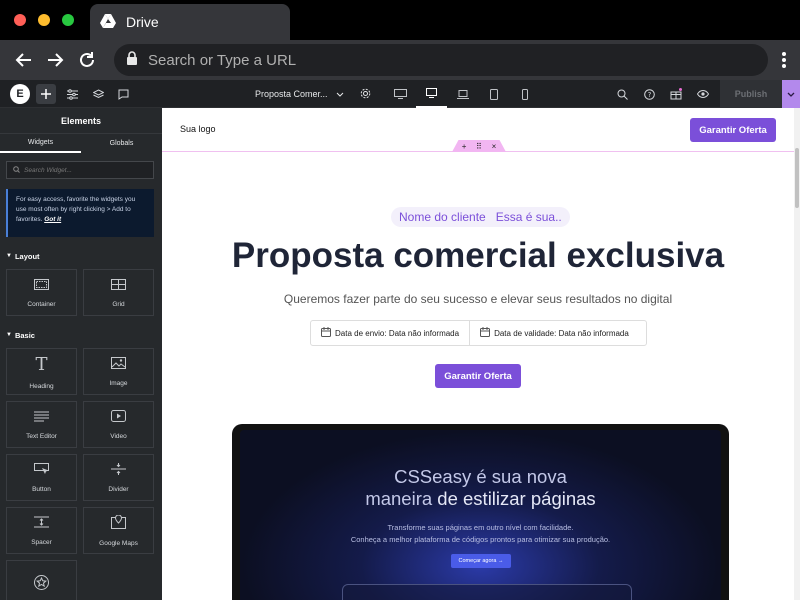 Image resolution: width=800 pixels, height=600 pixels. Describe the element at coordinates (797, 354) in the screenshot. I see `canvas-scrollbar` at that location.